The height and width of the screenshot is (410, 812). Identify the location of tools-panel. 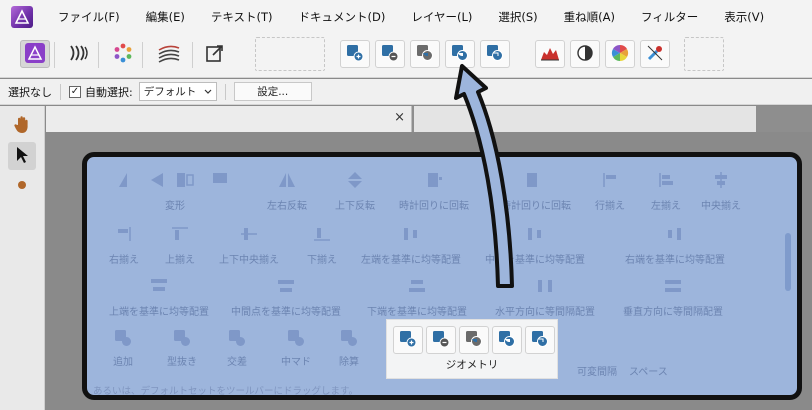
(22, 258).